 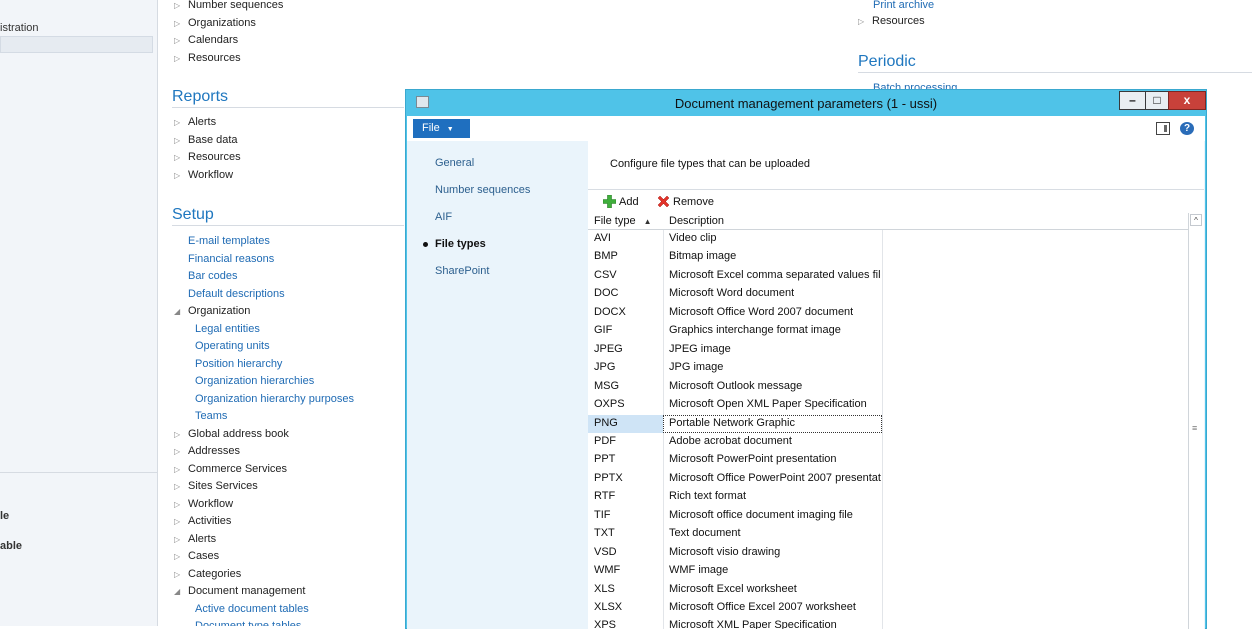 I want to click on setup-link: Operating units, so click(x=232, y=347).